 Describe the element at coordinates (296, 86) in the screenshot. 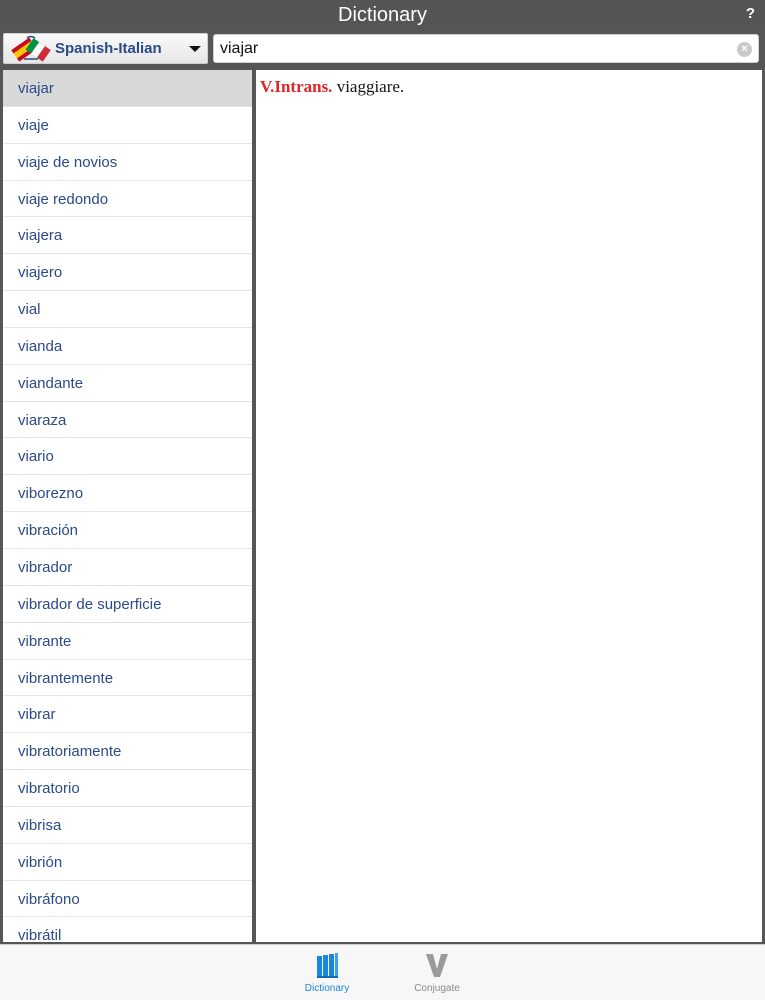

I see `part-of-speech: V.Intrans.` at that location.